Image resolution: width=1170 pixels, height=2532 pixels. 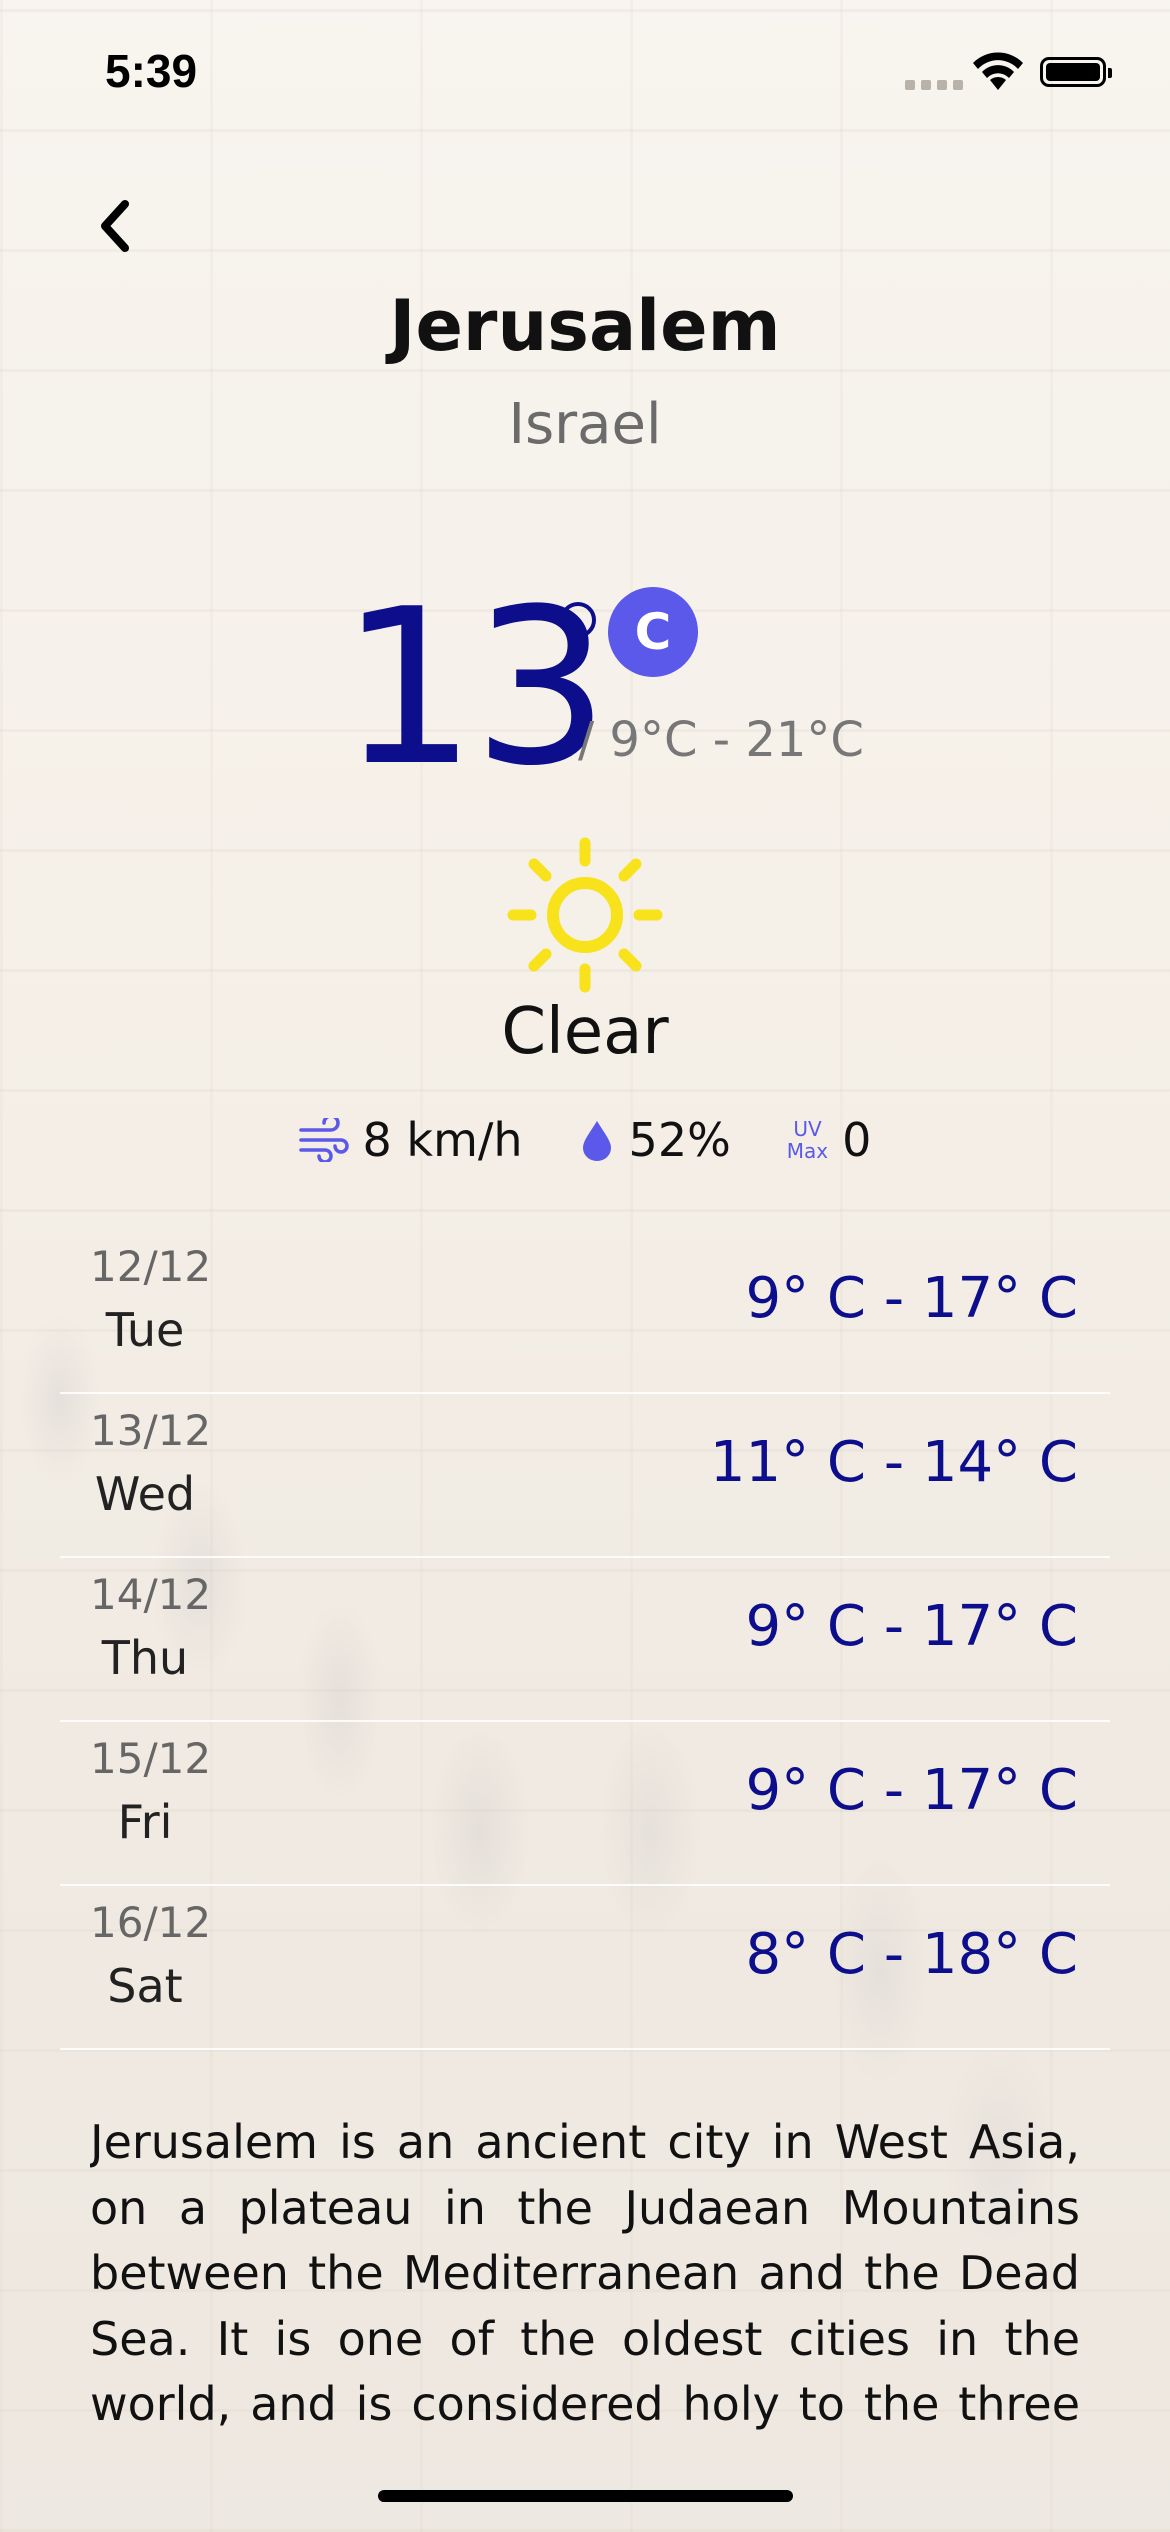 What do you see at coordinates (585, 1476) in the screenshot?
I see `forecast-row: 13/12 Wed 11° C - 14° C` at bounding box center [585, 1476].